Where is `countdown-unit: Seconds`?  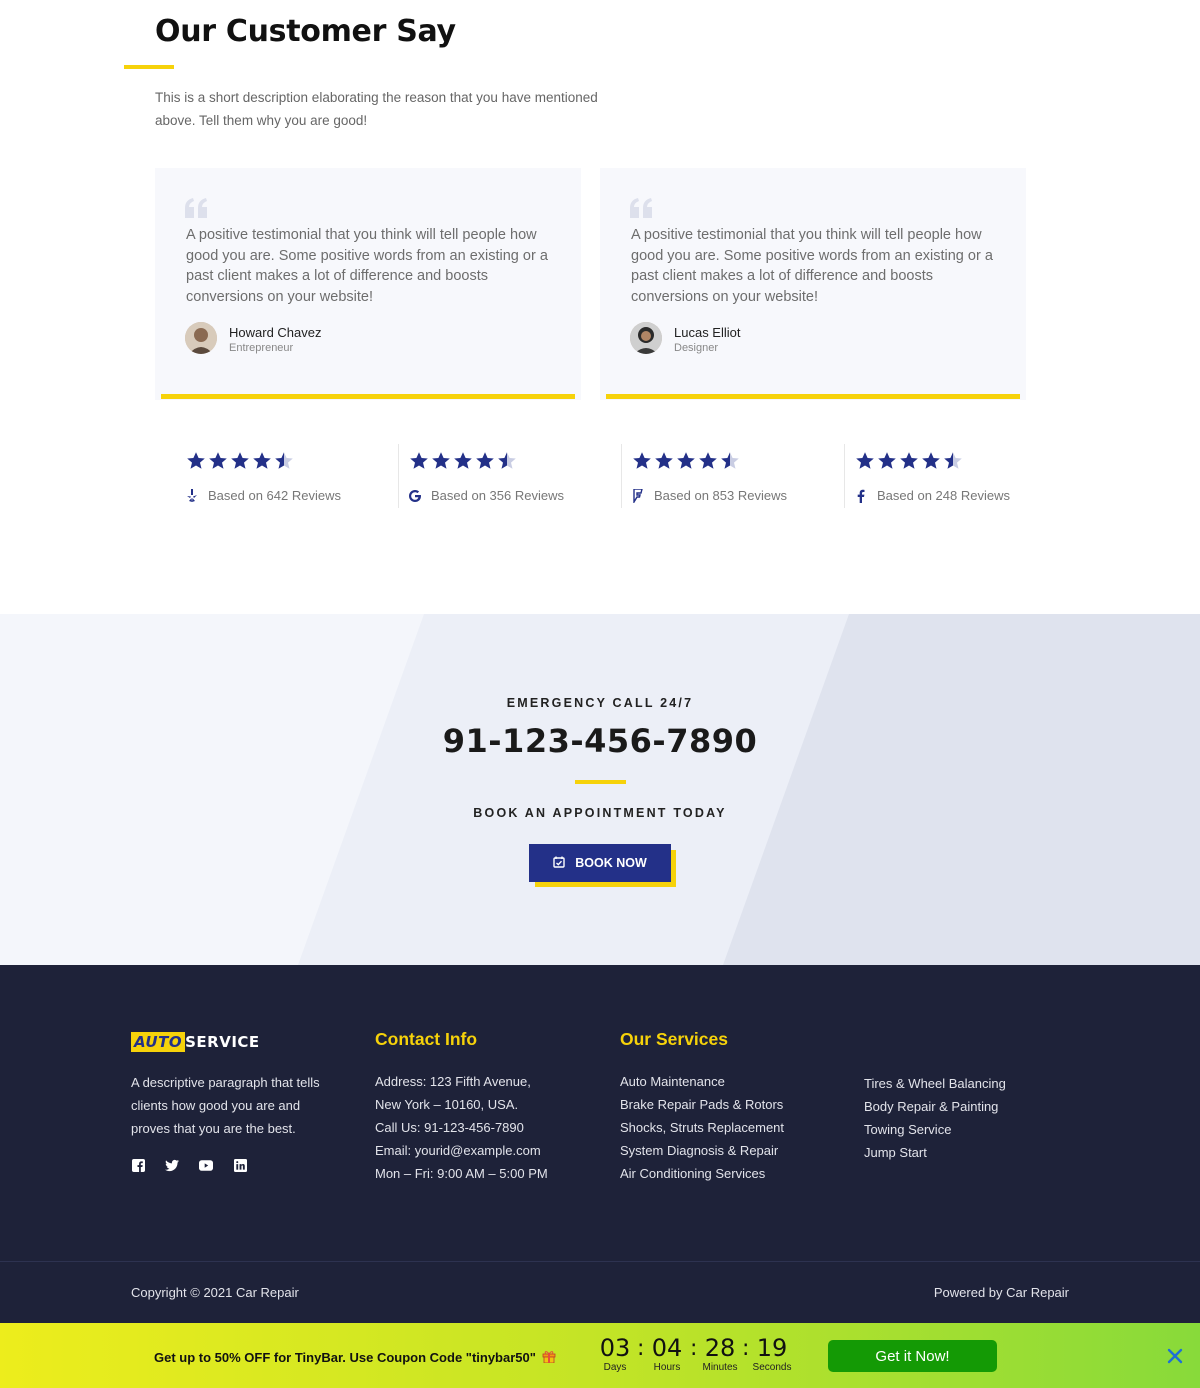 countdown-unit: Seconds is located at coordinates (772, 1367).